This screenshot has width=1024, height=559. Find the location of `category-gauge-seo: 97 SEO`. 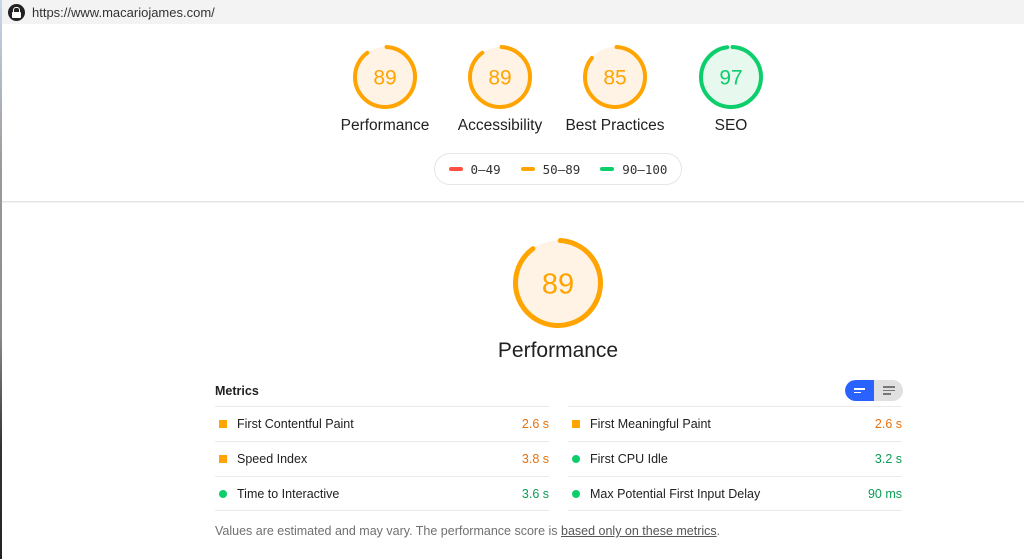

category-gauge-seo: 97 SEO is located at coordinates (731, 90).